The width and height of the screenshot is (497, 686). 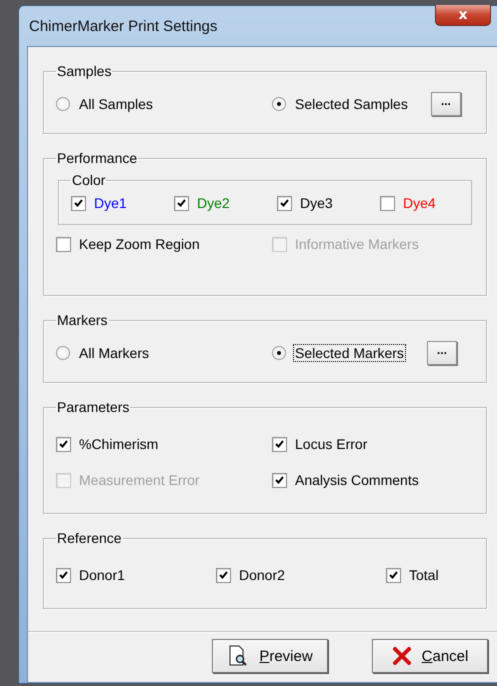 I want to click on radio-label: Selected Markers, so click(x=349, y=353).